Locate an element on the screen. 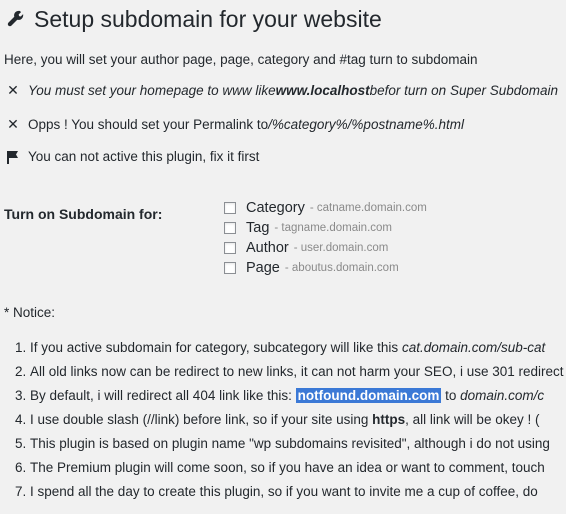  option-hint: - aboutus.domain.com is located at coordinates (341, 268).